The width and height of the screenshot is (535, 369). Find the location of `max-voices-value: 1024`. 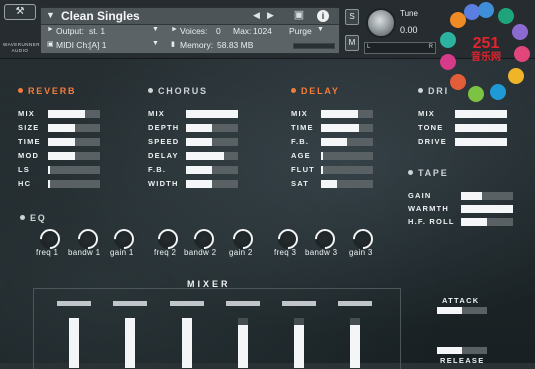

max-voices-value: 1024 is located at coordinates (262, 31).